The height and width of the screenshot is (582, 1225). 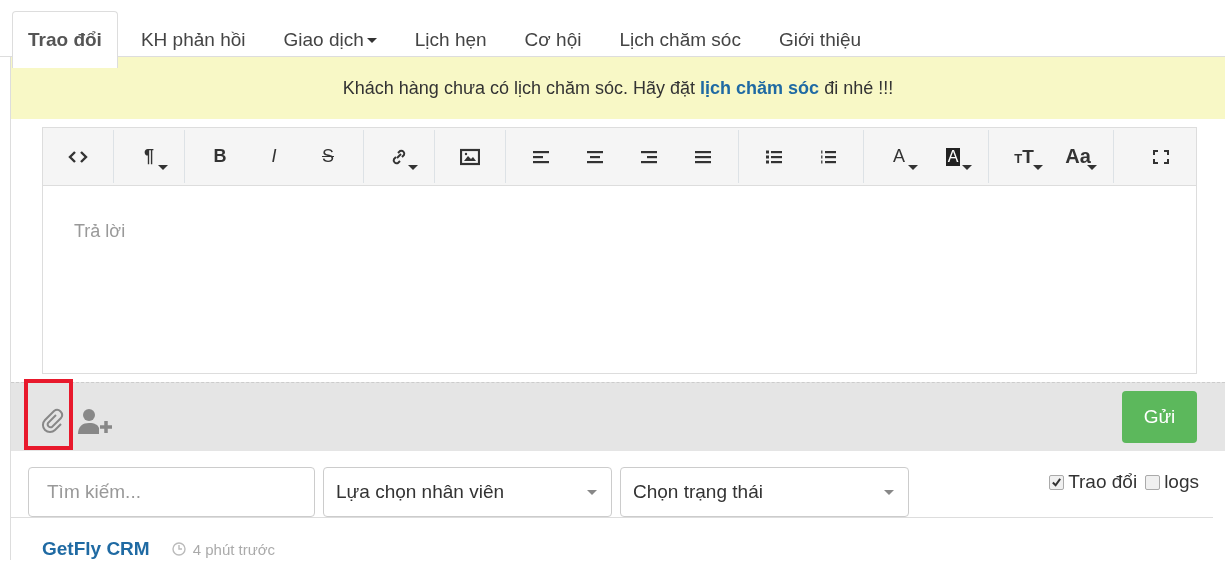 I want to click on paperclip-icon, so click(x=53, y=421).